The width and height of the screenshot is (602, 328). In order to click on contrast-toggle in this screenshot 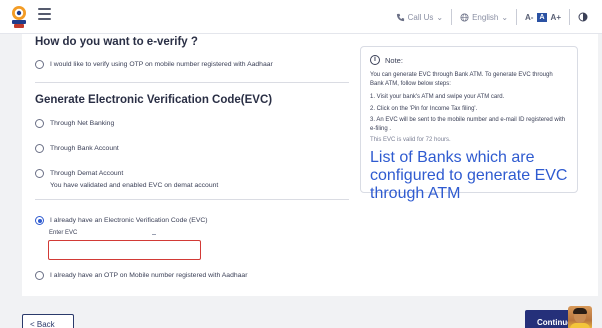, I will do `click(583, 17)`.